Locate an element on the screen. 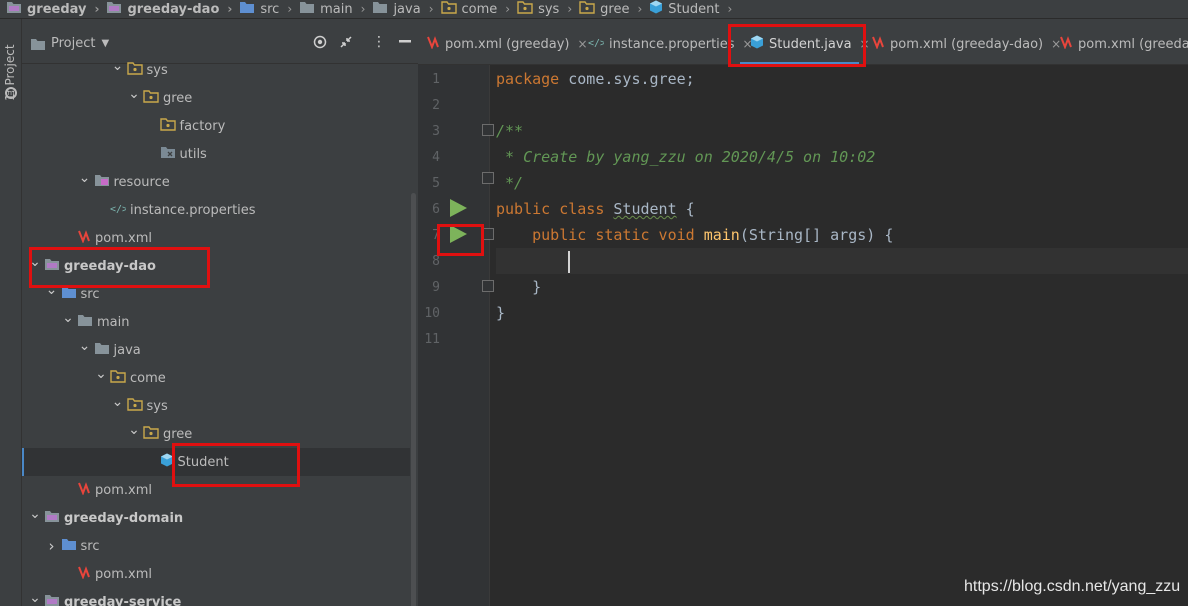 The width and height of the screenshot is (1188, 606). tree-item: ⌄</>instance.properties is located at coordinates (216, 210).